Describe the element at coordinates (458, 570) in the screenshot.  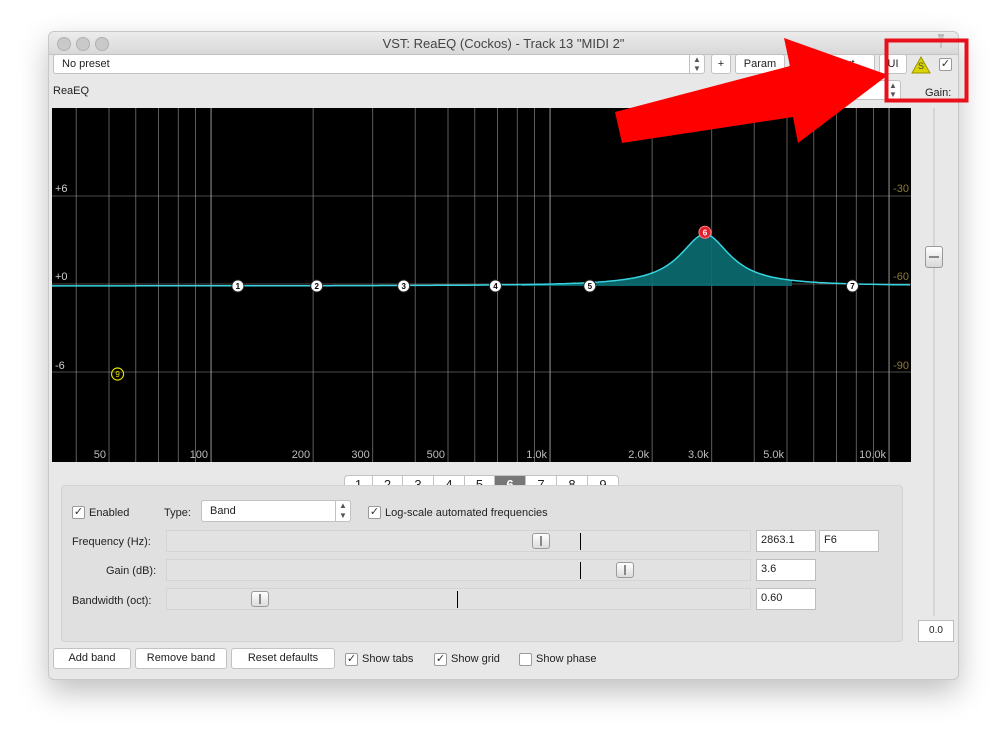
I see `band-gain-slider` at that location.